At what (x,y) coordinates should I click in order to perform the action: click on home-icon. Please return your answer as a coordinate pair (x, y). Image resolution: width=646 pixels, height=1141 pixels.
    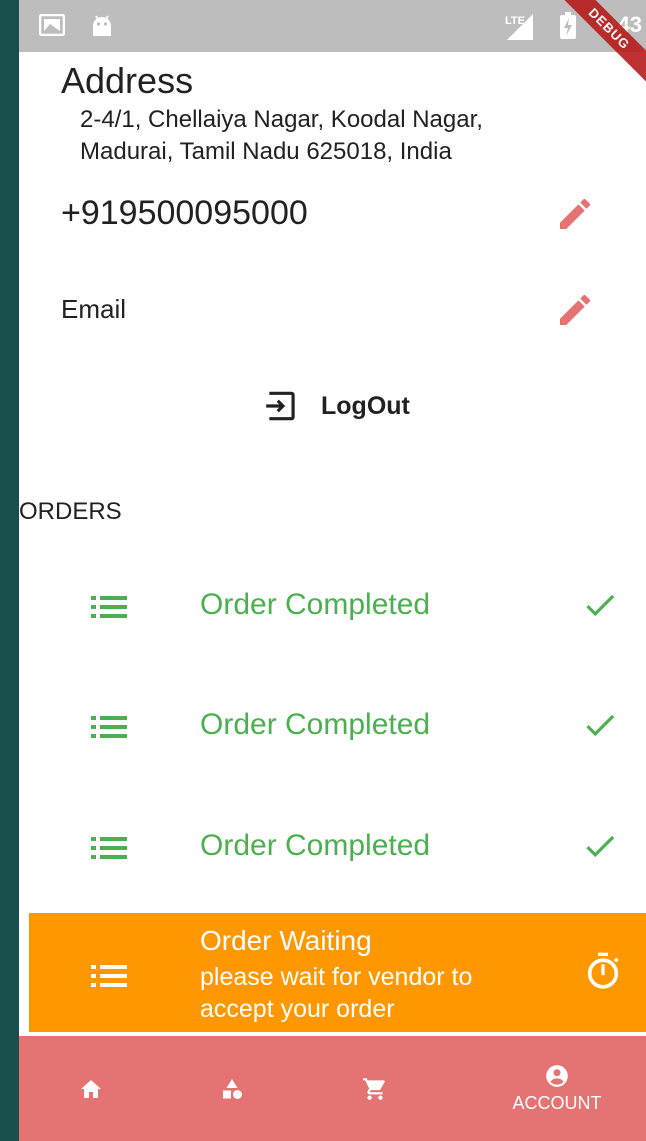
    Looking at the image, I should click on (91, 1088).